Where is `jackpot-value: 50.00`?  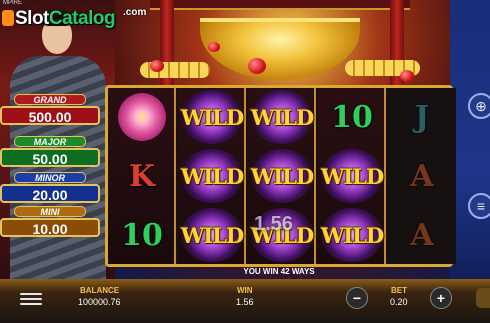 jackpot-value: 50.00 is located at coordinates (50, 157).